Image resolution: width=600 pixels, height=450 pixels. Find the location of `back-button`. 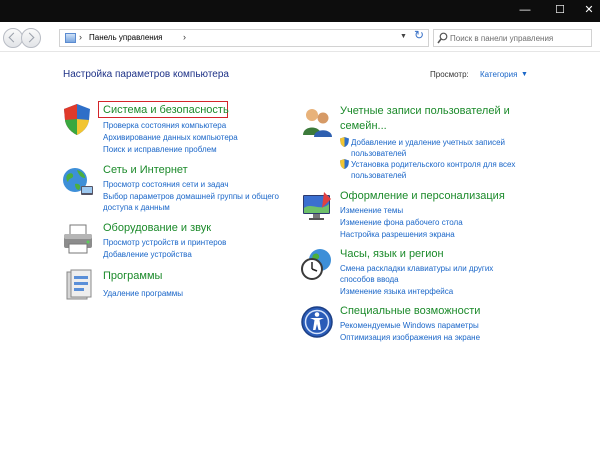

back-button is located at coordinates (13, 38).